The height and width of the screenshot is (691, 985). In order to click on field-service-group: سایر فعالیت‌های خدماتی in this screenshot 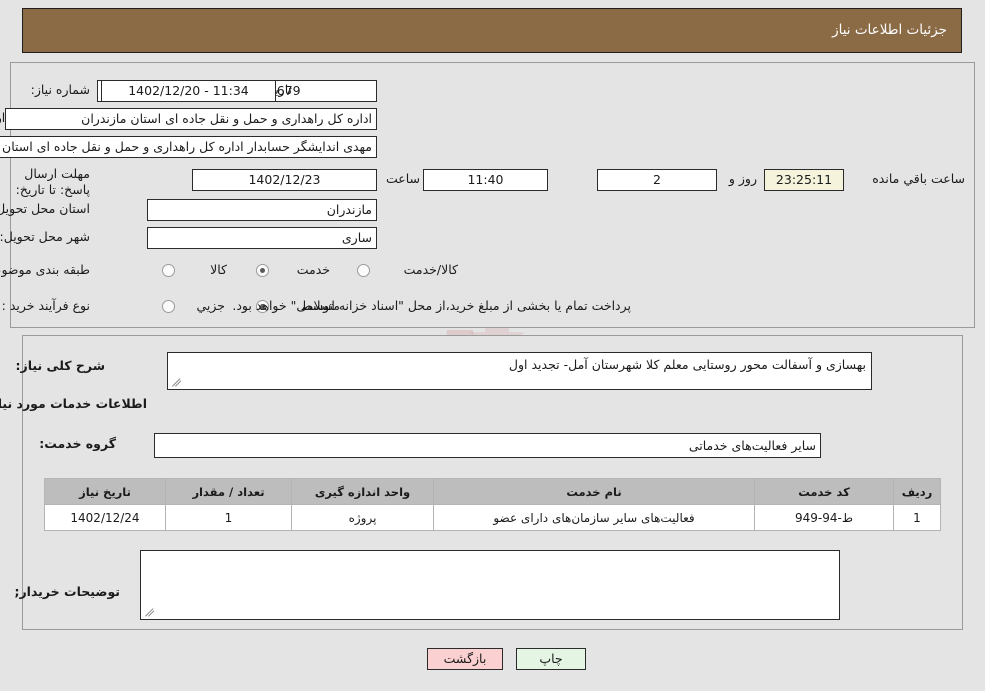, I will do `click(487, 445)`.